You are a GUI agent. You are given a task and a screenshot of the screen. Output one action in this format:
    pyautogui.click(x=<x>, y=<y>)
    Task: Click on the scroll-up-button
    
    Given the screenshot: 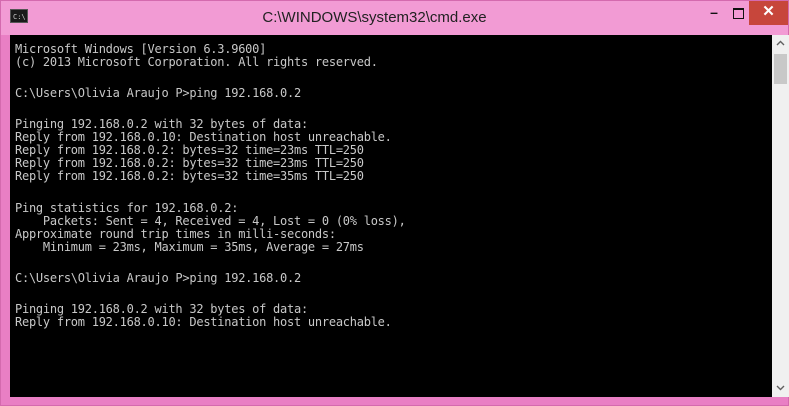 What is the action you would take?
    pyautogui.click(x=780, y=43)
    